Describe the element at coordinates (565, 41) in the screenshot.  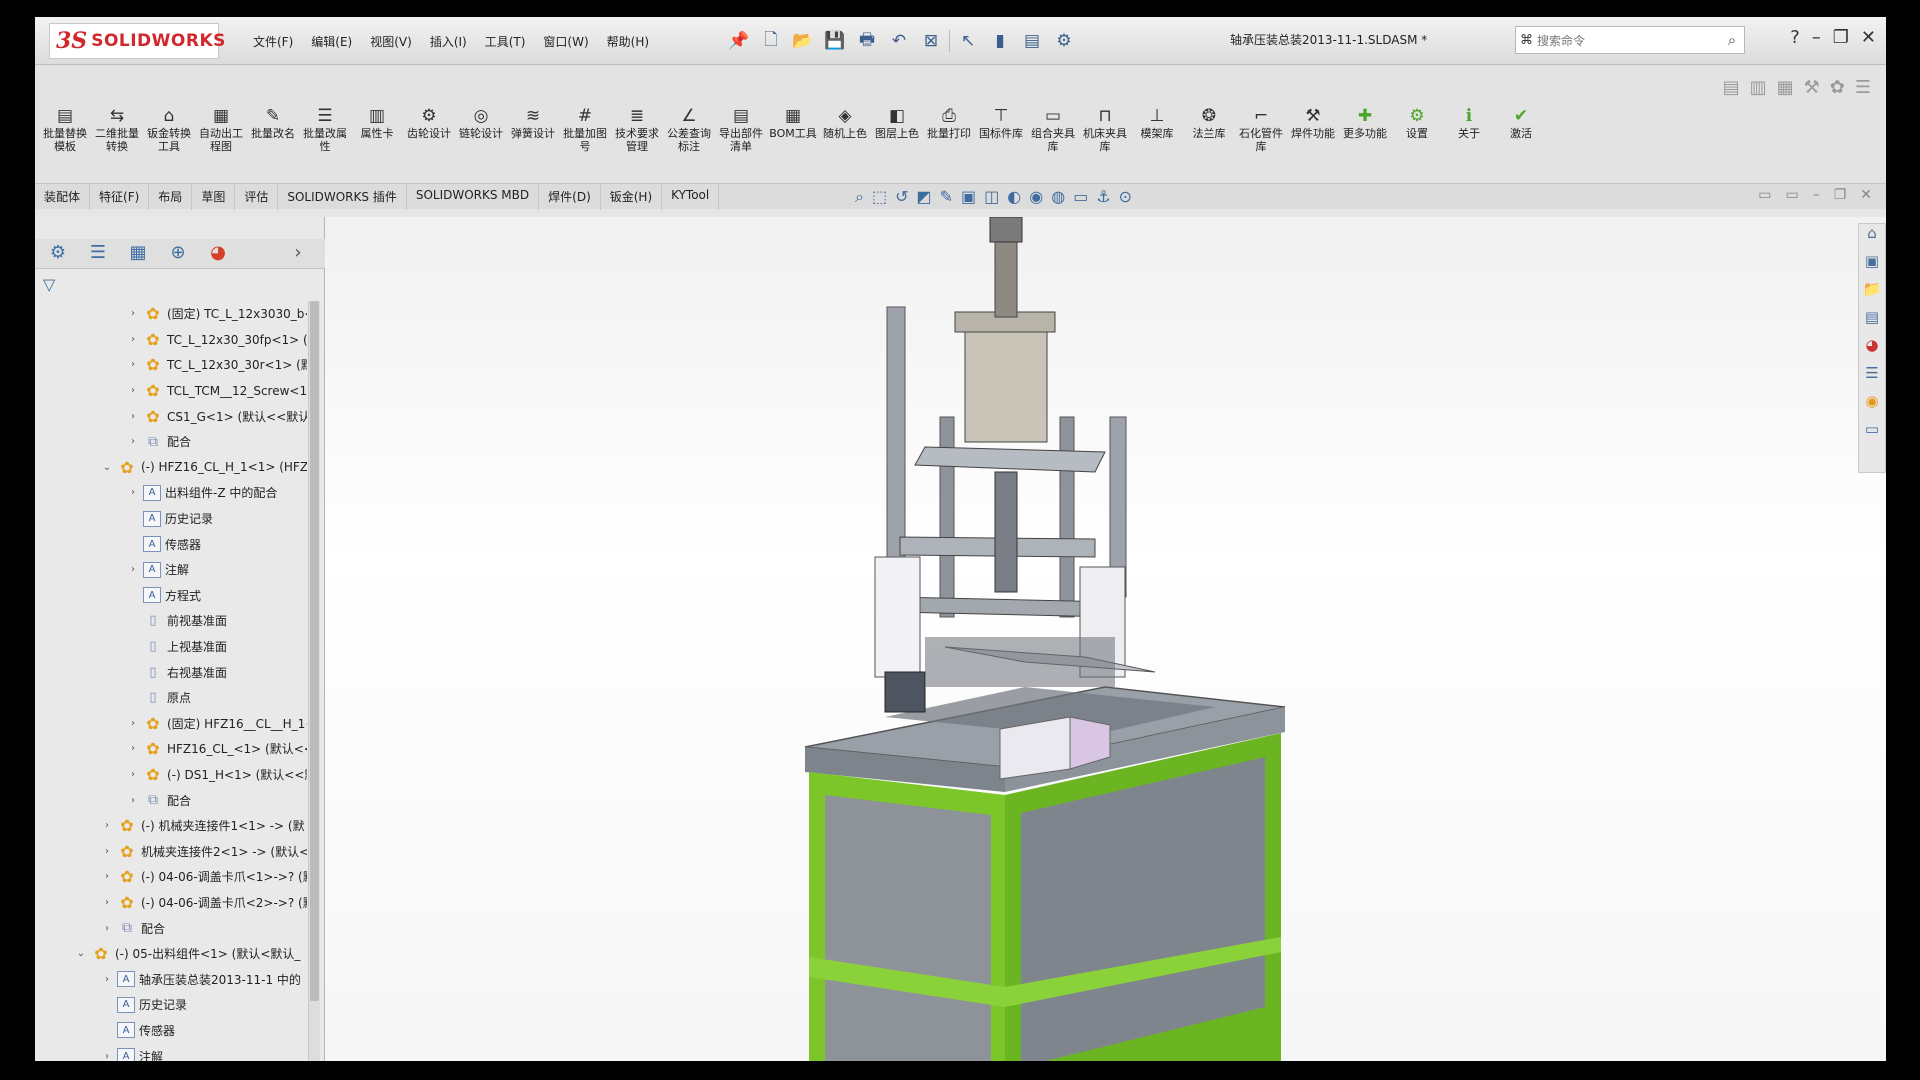
I see `menu-item: 窗口(W)` at that location.